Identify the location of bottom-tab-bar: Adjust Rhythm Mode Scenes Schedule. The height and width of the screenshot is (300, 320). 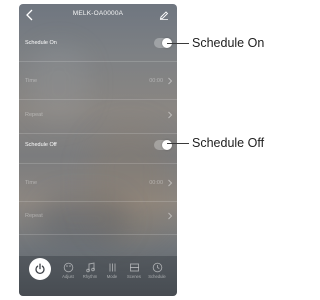
(98, 276).